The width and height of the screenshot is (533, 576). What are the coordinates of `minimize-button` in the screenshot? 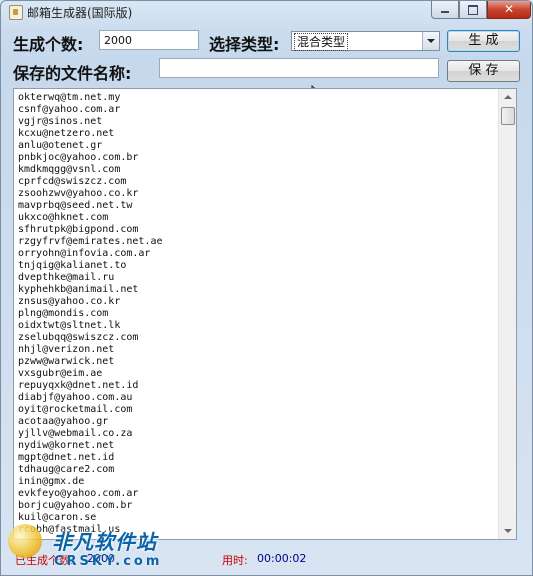 It's located at (445, 10).